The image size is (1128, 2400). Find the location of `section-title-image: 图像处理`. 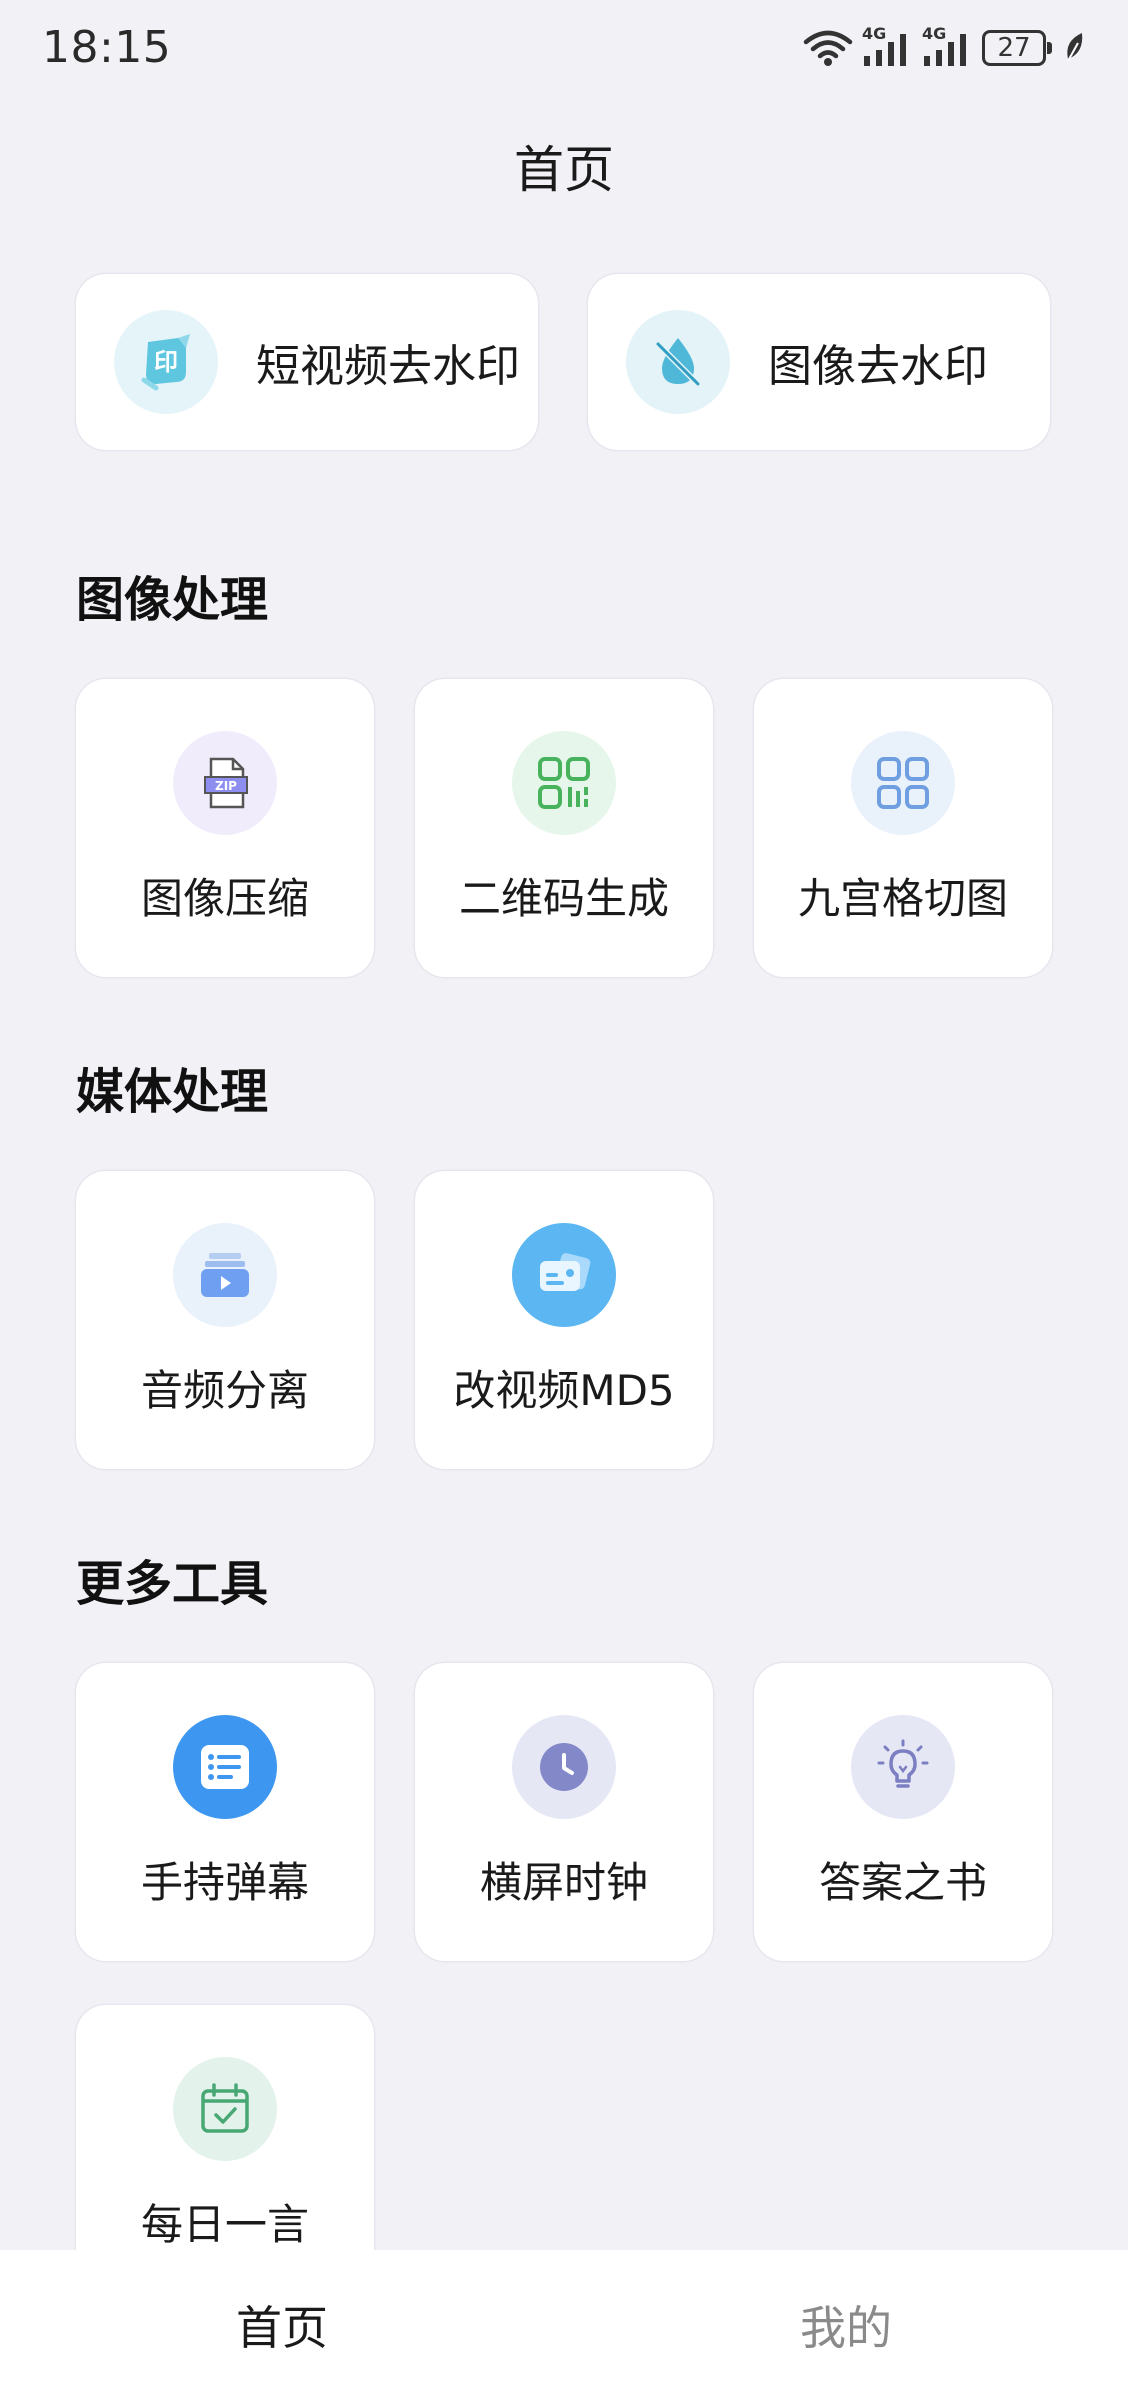

section-title-image: 图像处理 is located at coordinates (172, 600).